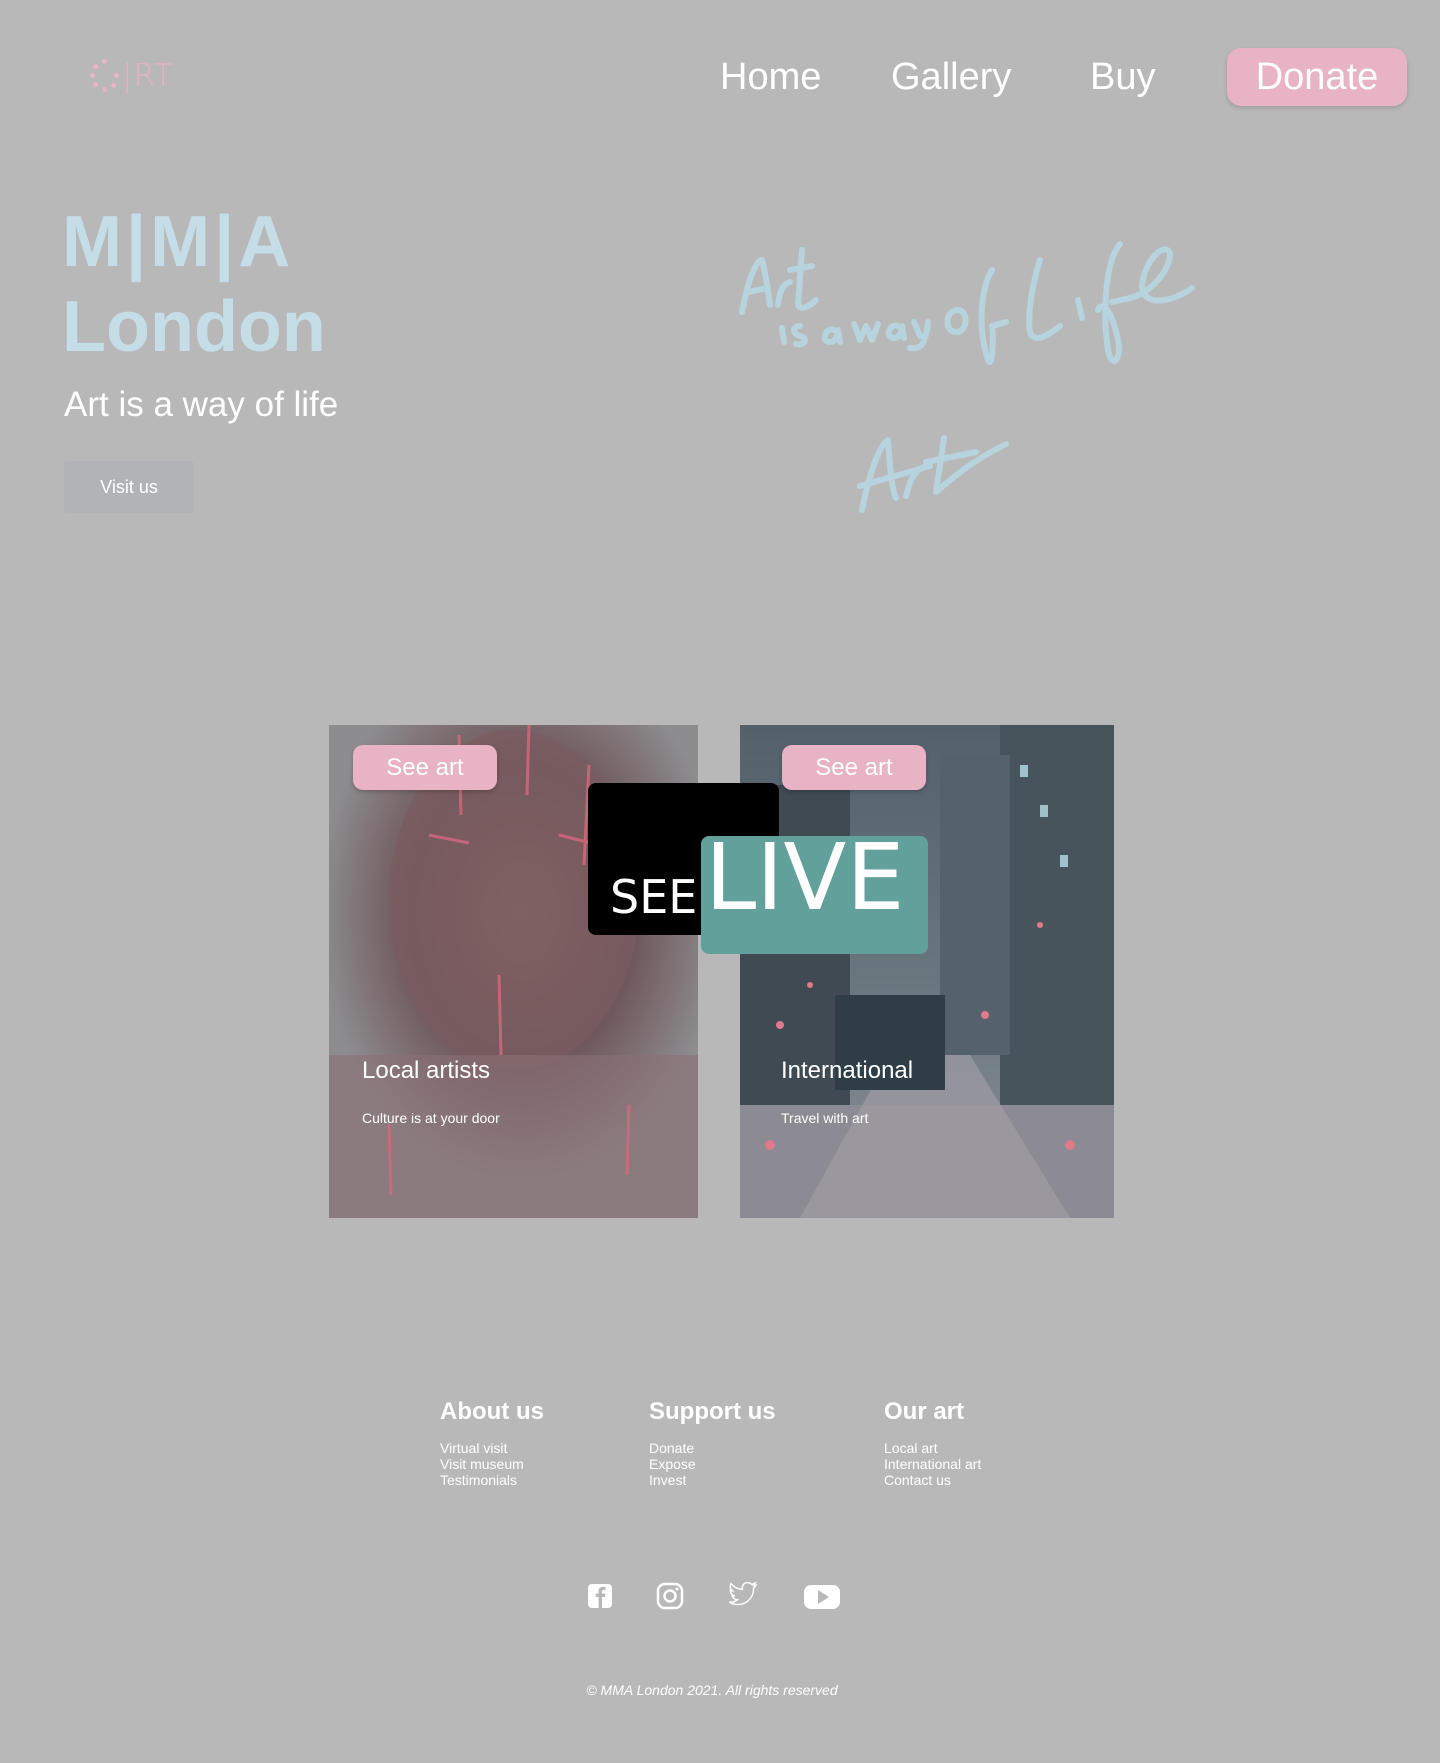 This screenshot has height=1763, width=1440. What do you see at coordinates (178, 242) in the screenshot?
I see `hero-brand: M|M|A` at bounding box center [178, 242].